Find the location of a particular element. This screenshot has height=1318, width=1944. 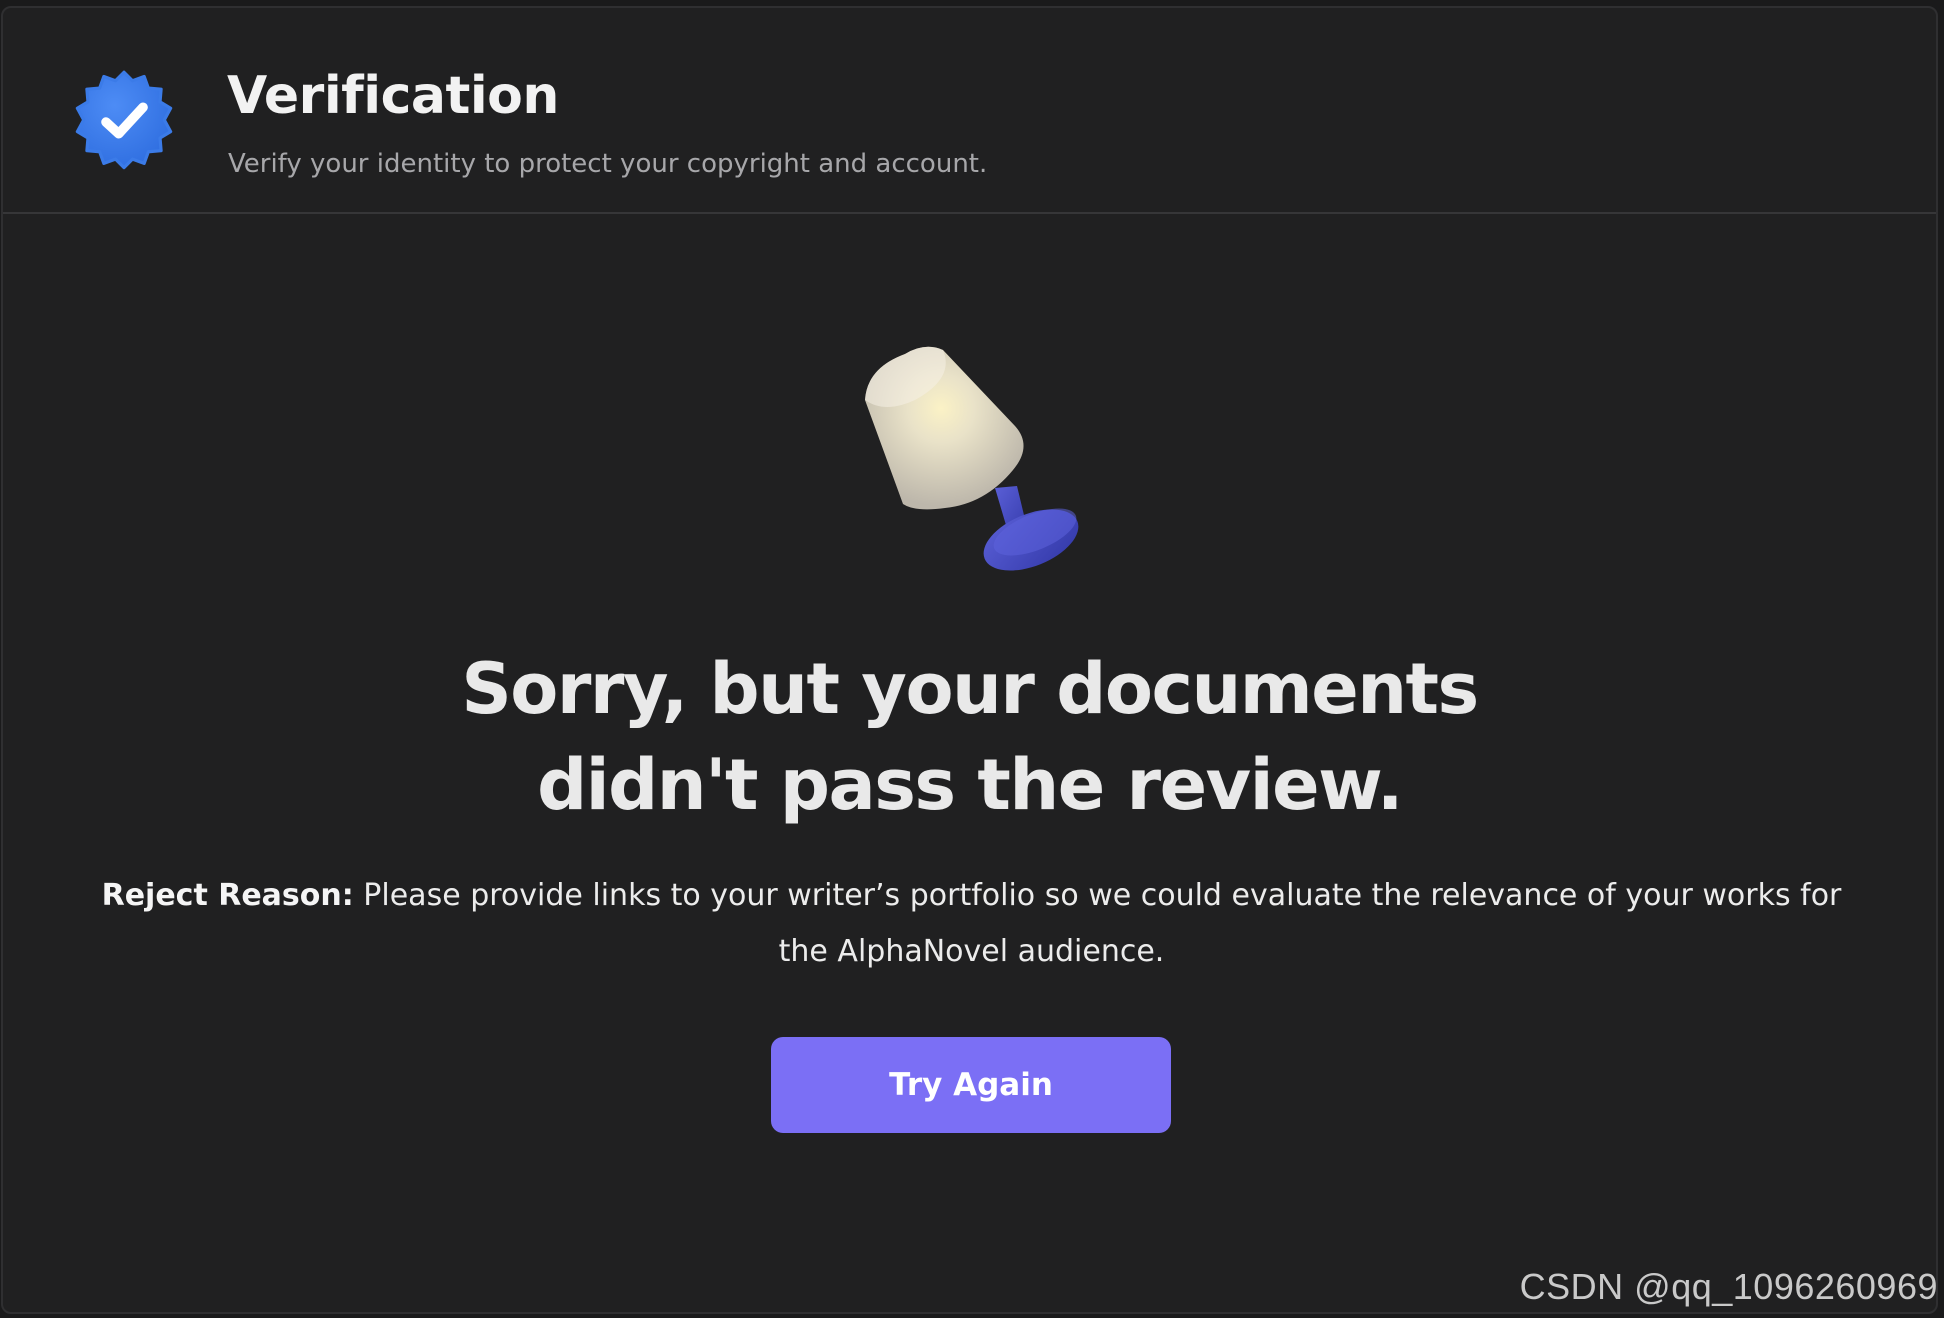

watermark: CSDN @qq_1096260969 is located at coordinates (1728, 1286).